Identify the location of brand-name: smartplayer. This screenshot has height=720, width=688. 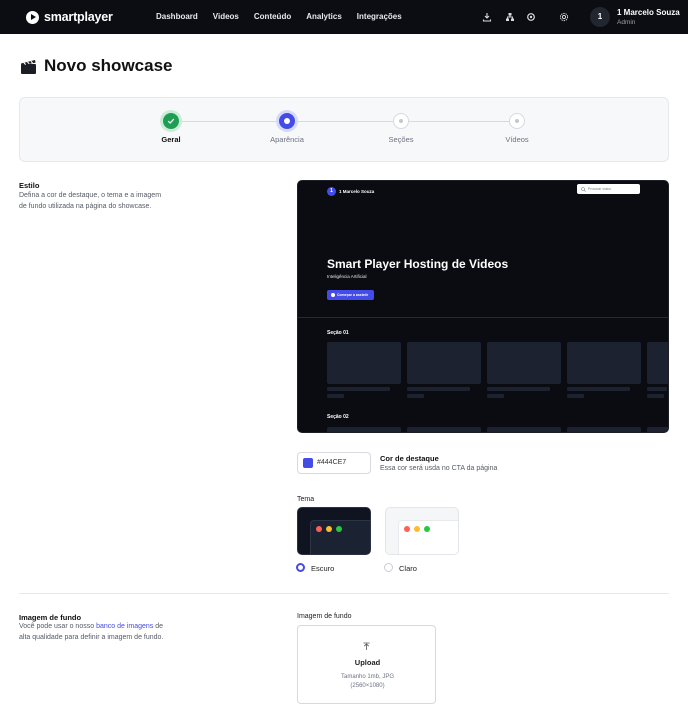
(78, 17).